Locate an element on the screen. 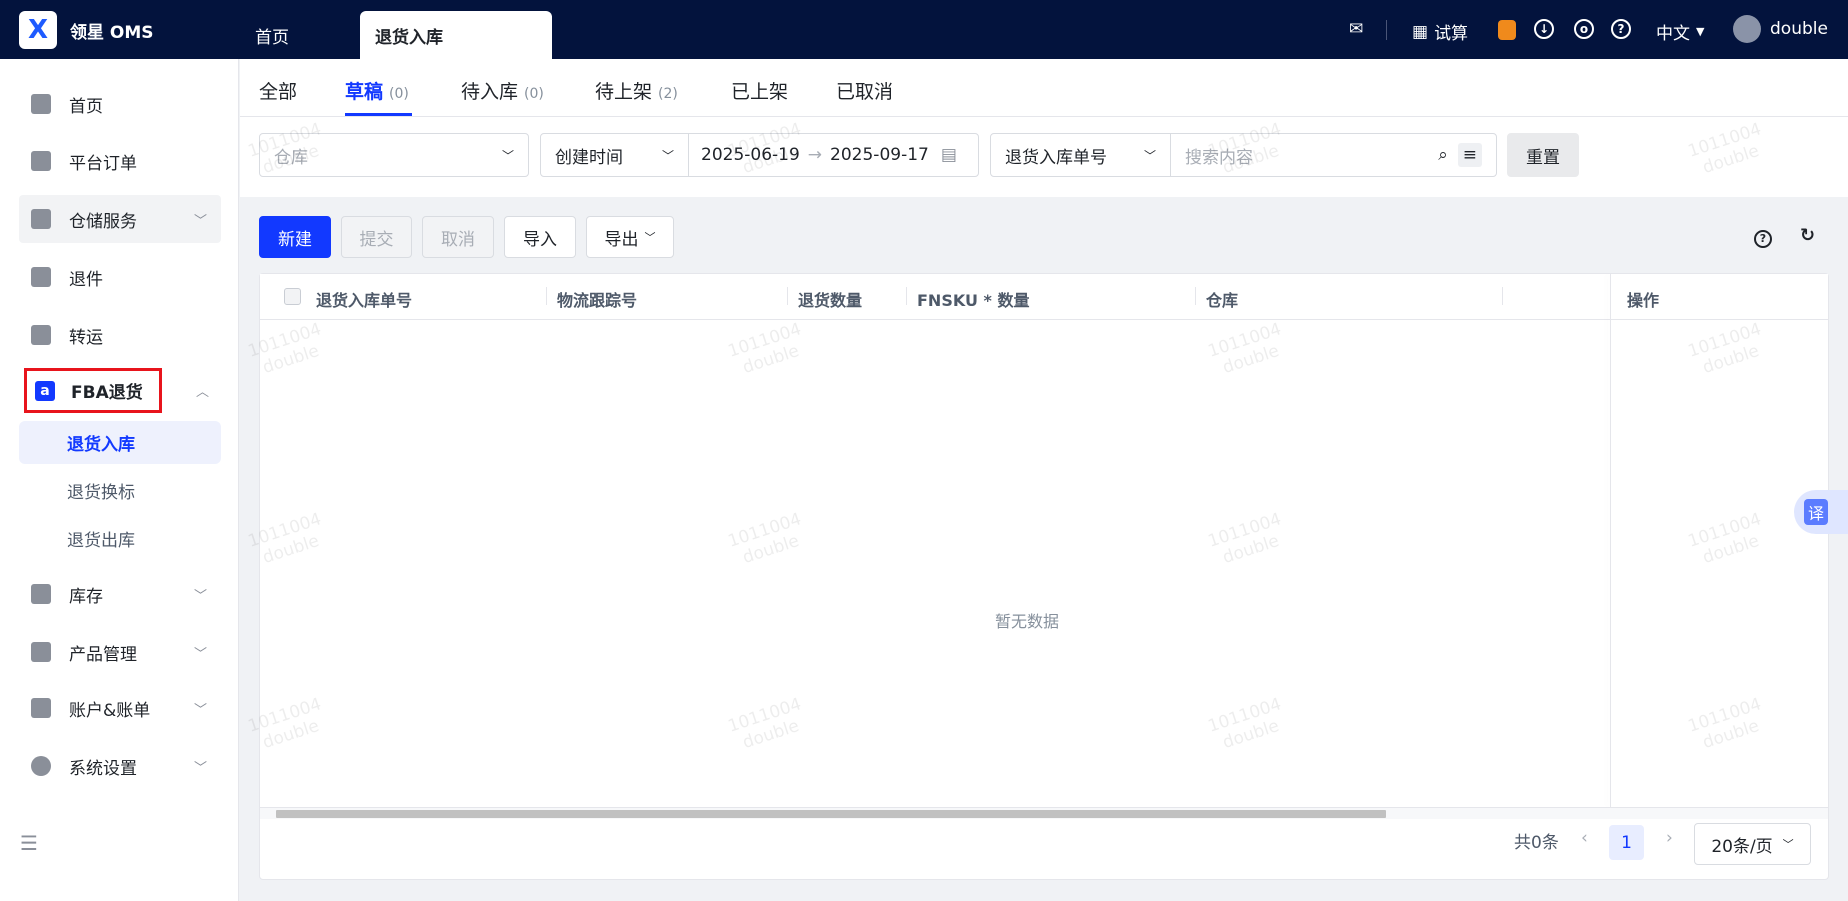 The height and width of the screenshot is (901, 1848). sidebar-item-fba-returns: a FBA退货 is located at coordinates (93, 390).